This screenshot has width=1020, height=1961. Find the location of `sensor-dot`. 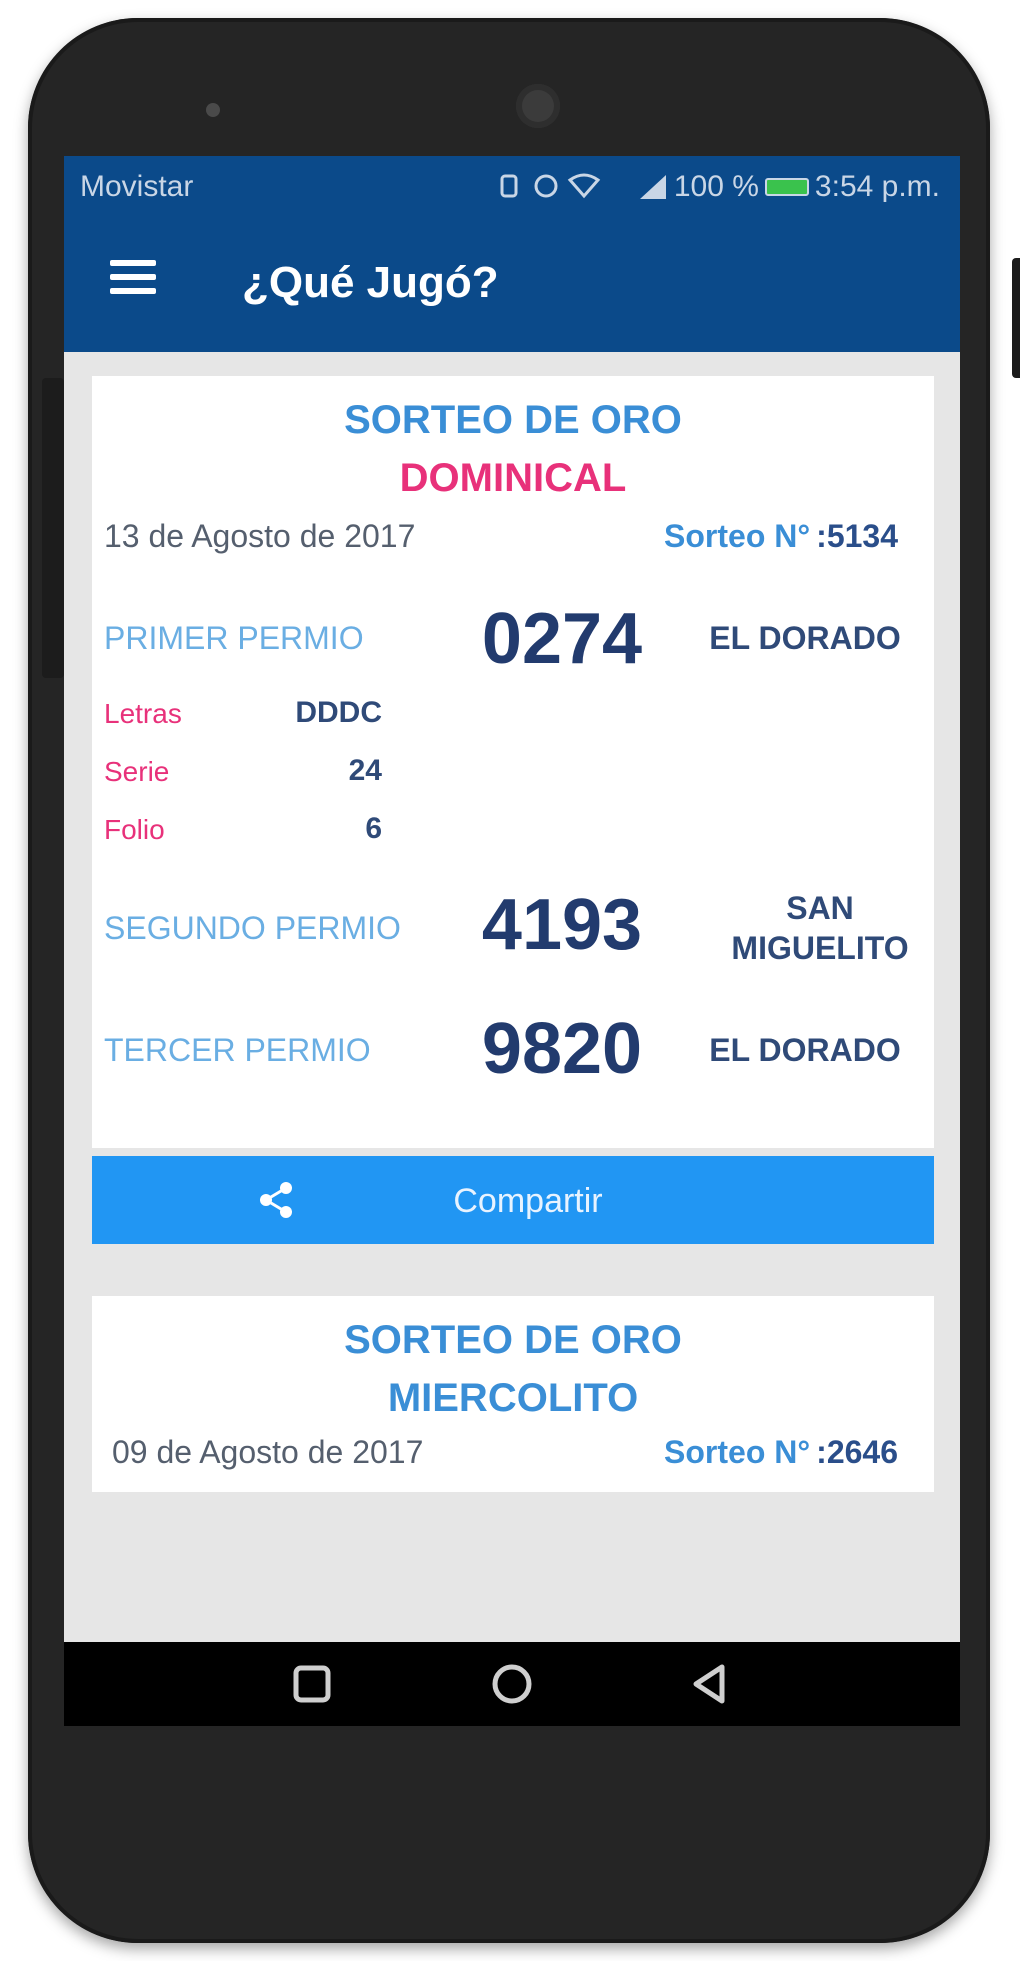

sensor-dot is located at coordinates (213, 110).